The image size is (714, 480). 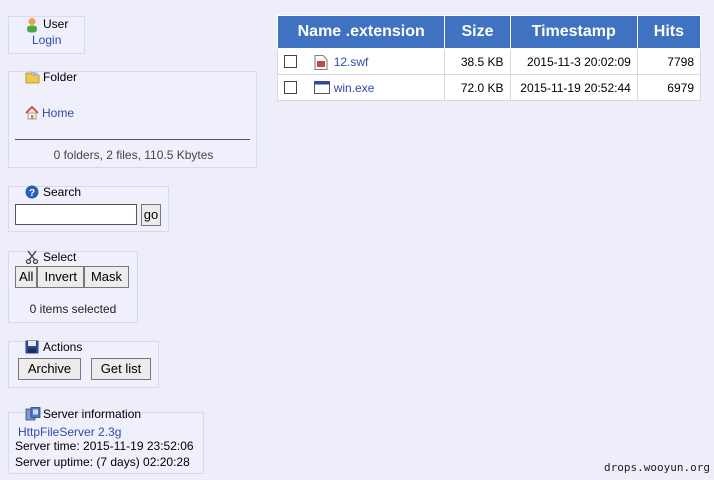 I want to click on watermark: drops.wooyun.org, so click(x=657, y=467).